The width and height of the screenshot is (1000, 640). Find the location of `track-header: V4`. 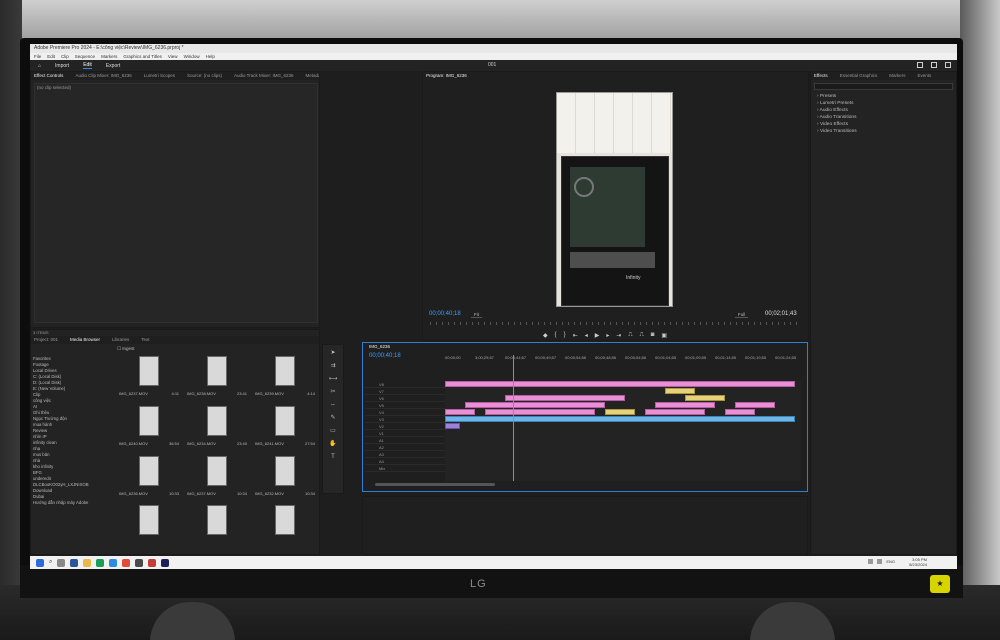

track-header: V4 is located at coordinates (405, 412).